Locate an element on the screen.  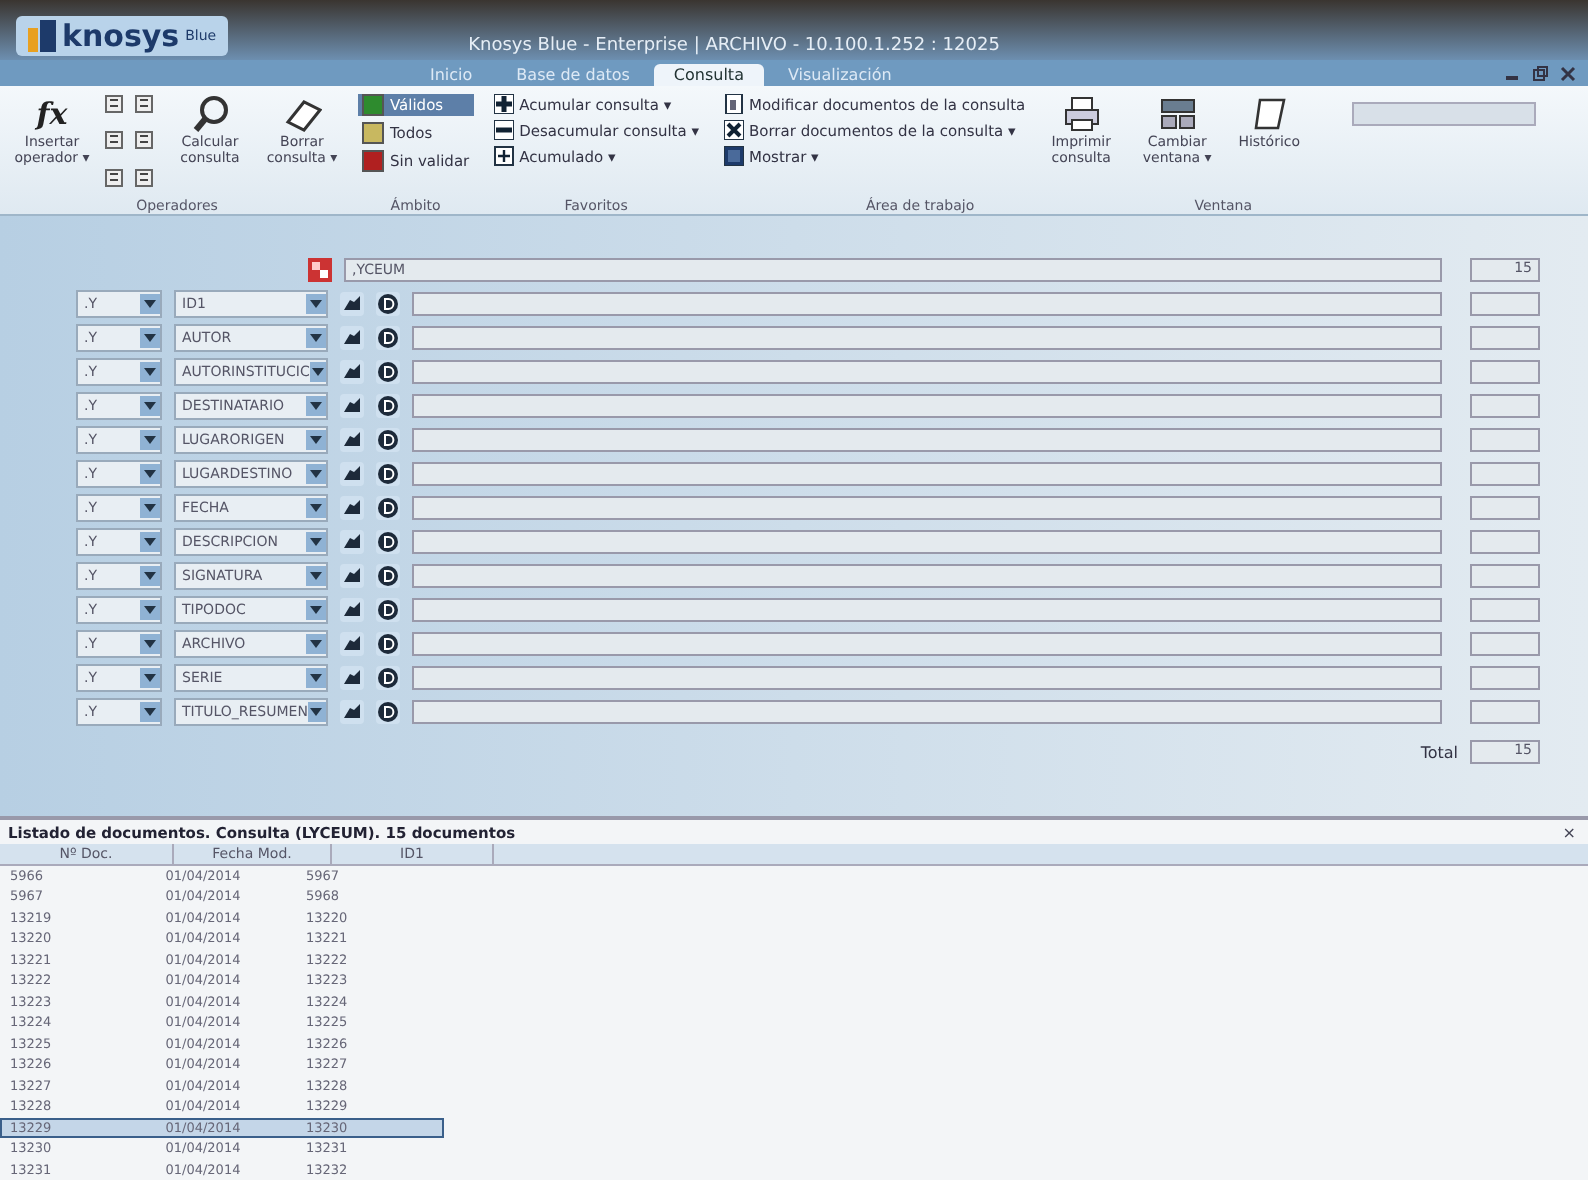
total-label: Total is located at coordinates (1439, 752).